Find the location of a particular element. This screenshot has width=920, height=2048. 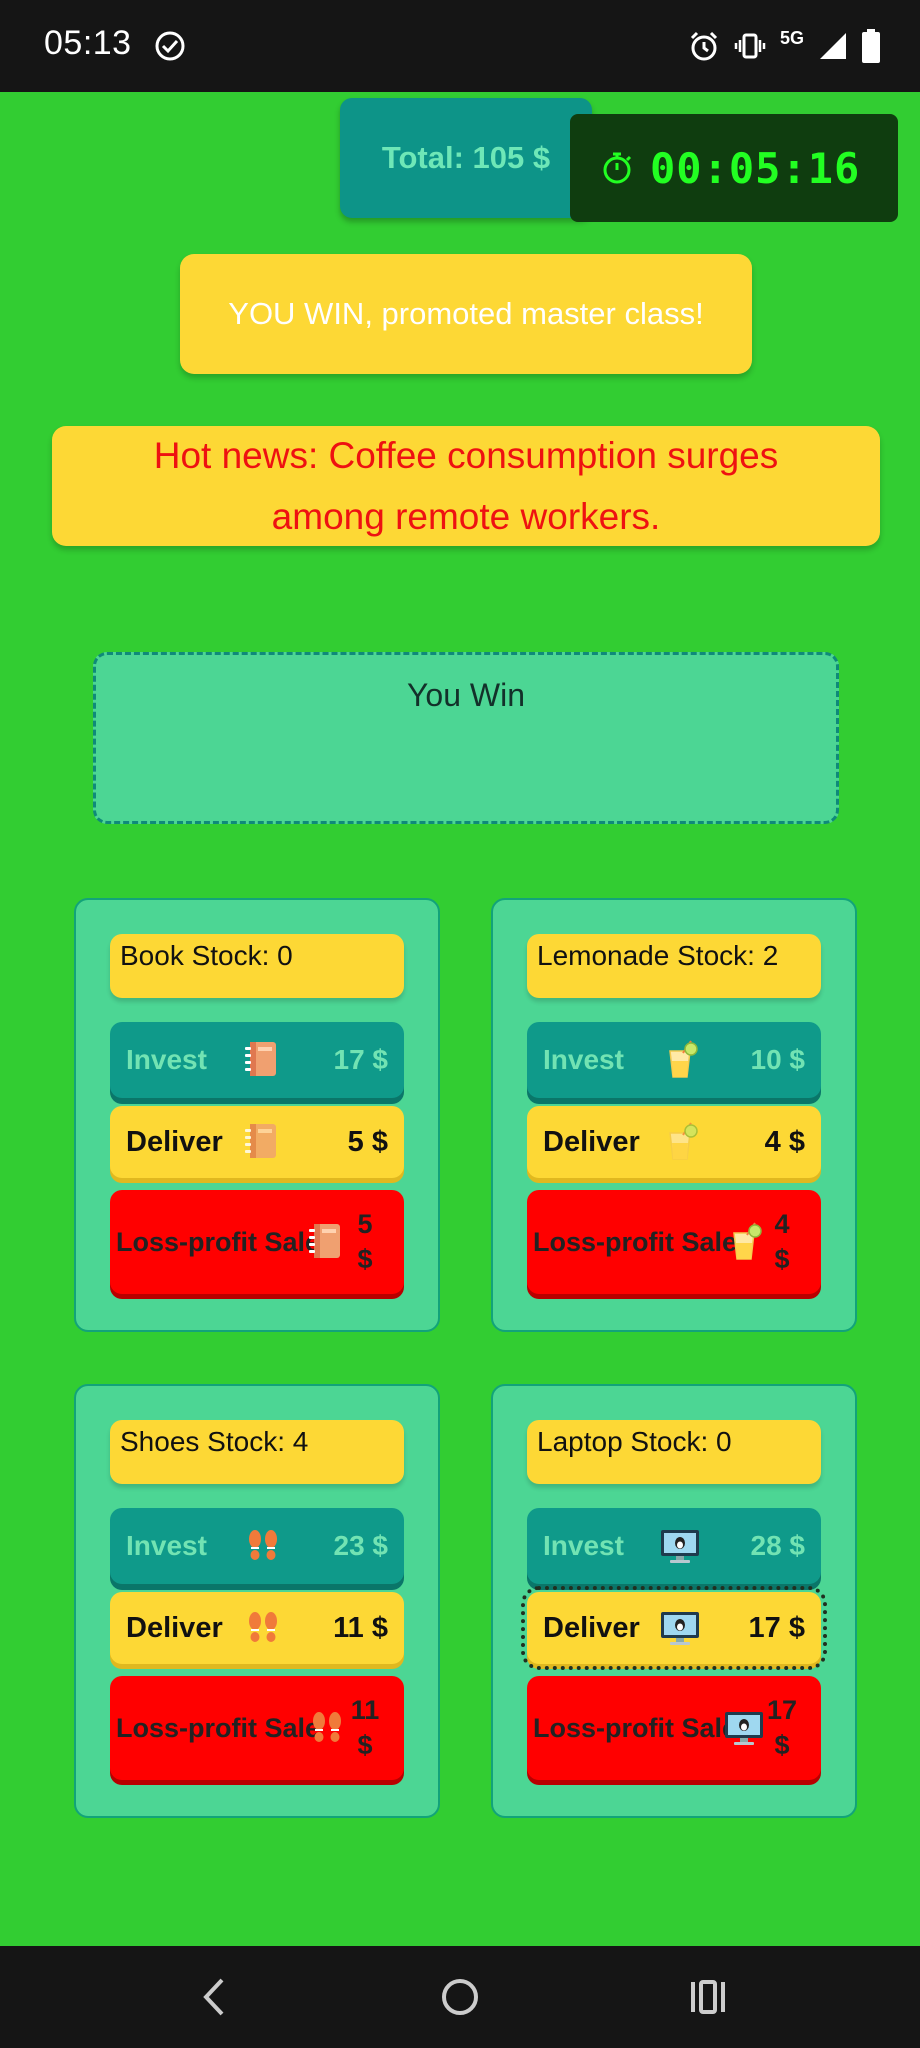

alarm-icon is located at coordinates (704, 46).